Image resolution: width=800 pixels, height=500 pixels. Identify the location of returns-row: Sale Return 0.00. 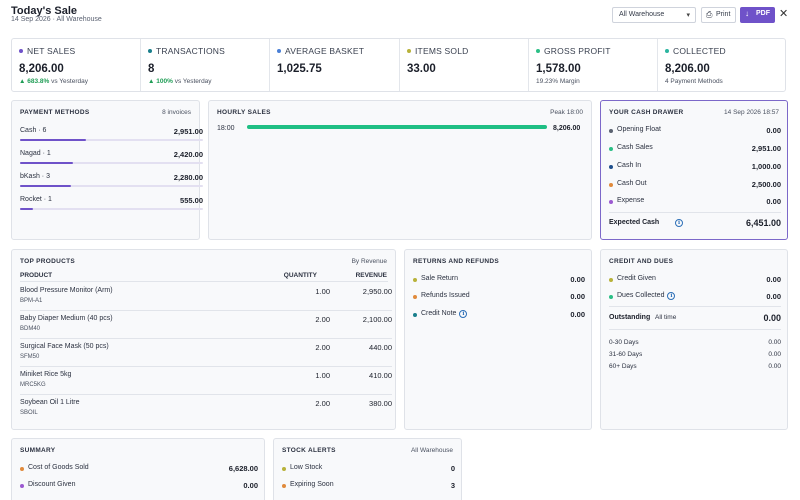
(499, 281).